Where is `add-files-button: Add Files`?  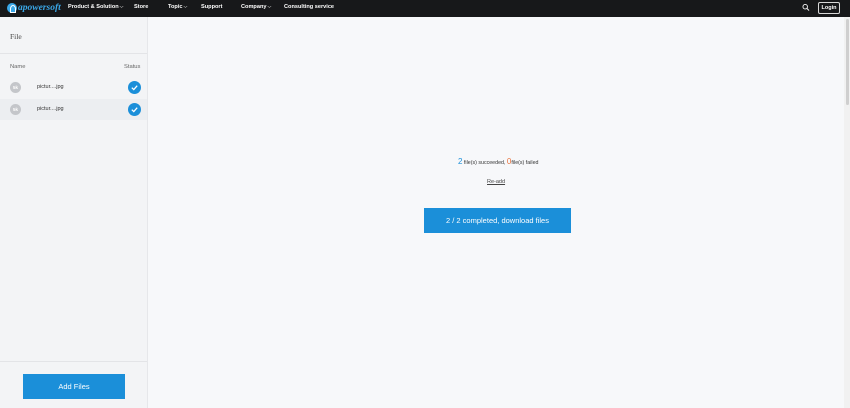 add-files-button: Add Files is located at coordinates (74, 386).